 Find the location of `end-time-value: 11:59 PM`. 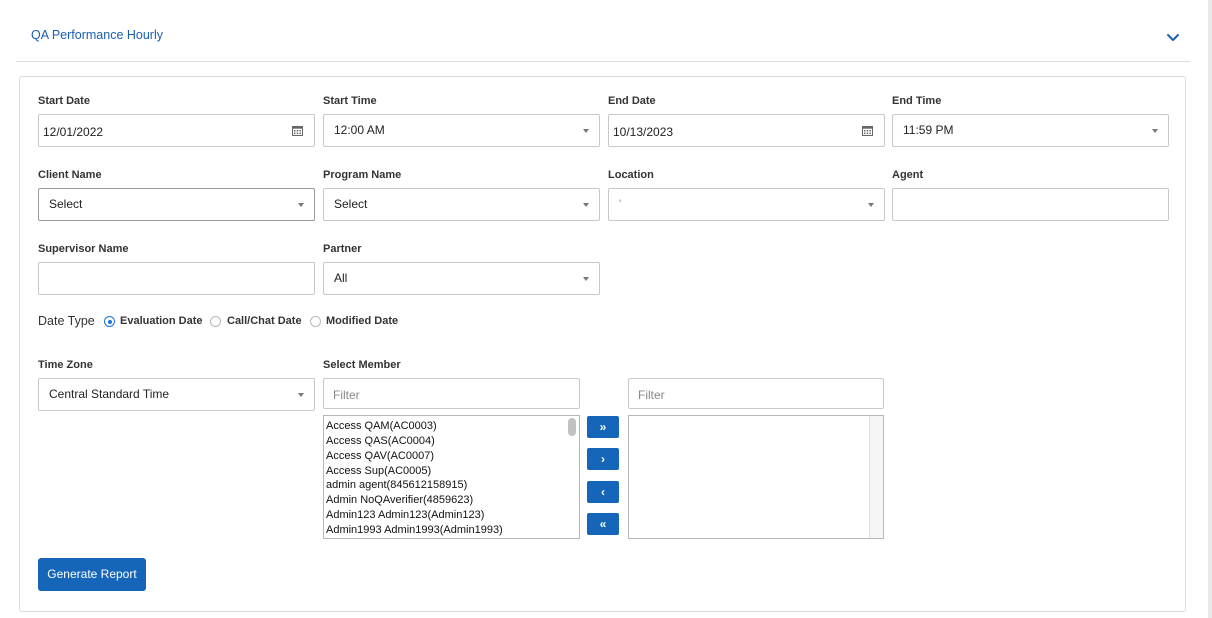

end-time-value: 11:59 PM is located at coordinates (928, 130).